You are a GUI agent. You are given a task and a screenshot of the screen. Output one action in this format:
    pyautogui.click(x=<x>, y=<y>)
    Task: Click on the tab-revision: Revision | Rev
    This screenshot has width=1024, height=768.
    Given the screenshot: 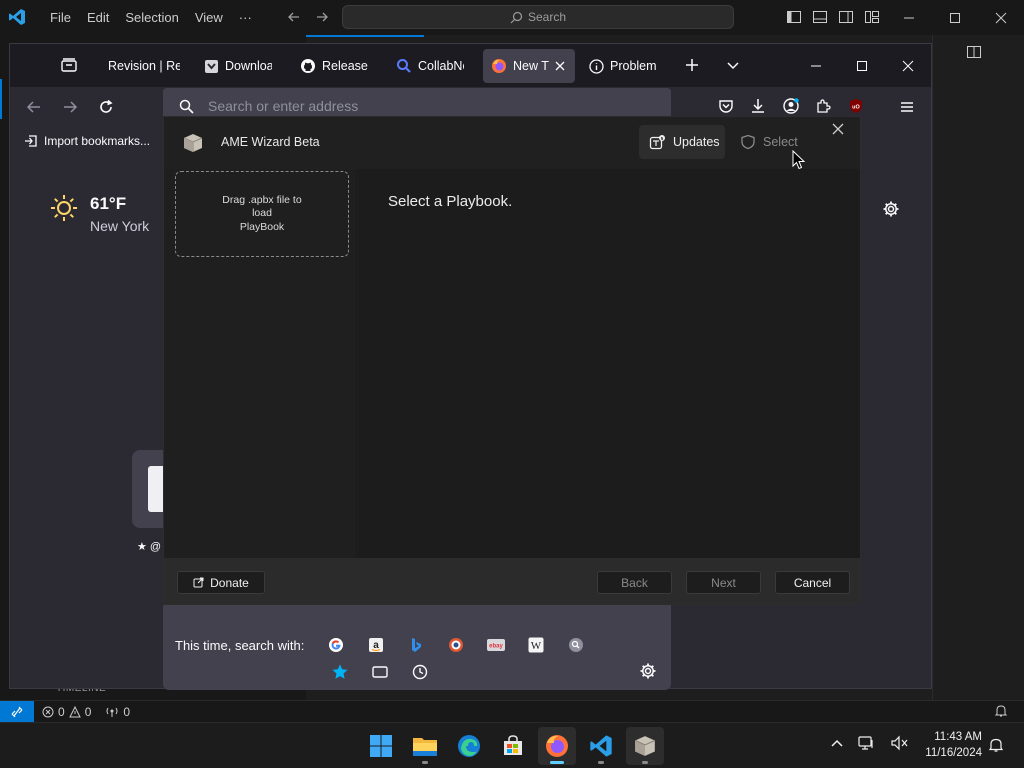 What is the action you would take?
    pyautogui.click(x=144, y=66)
    